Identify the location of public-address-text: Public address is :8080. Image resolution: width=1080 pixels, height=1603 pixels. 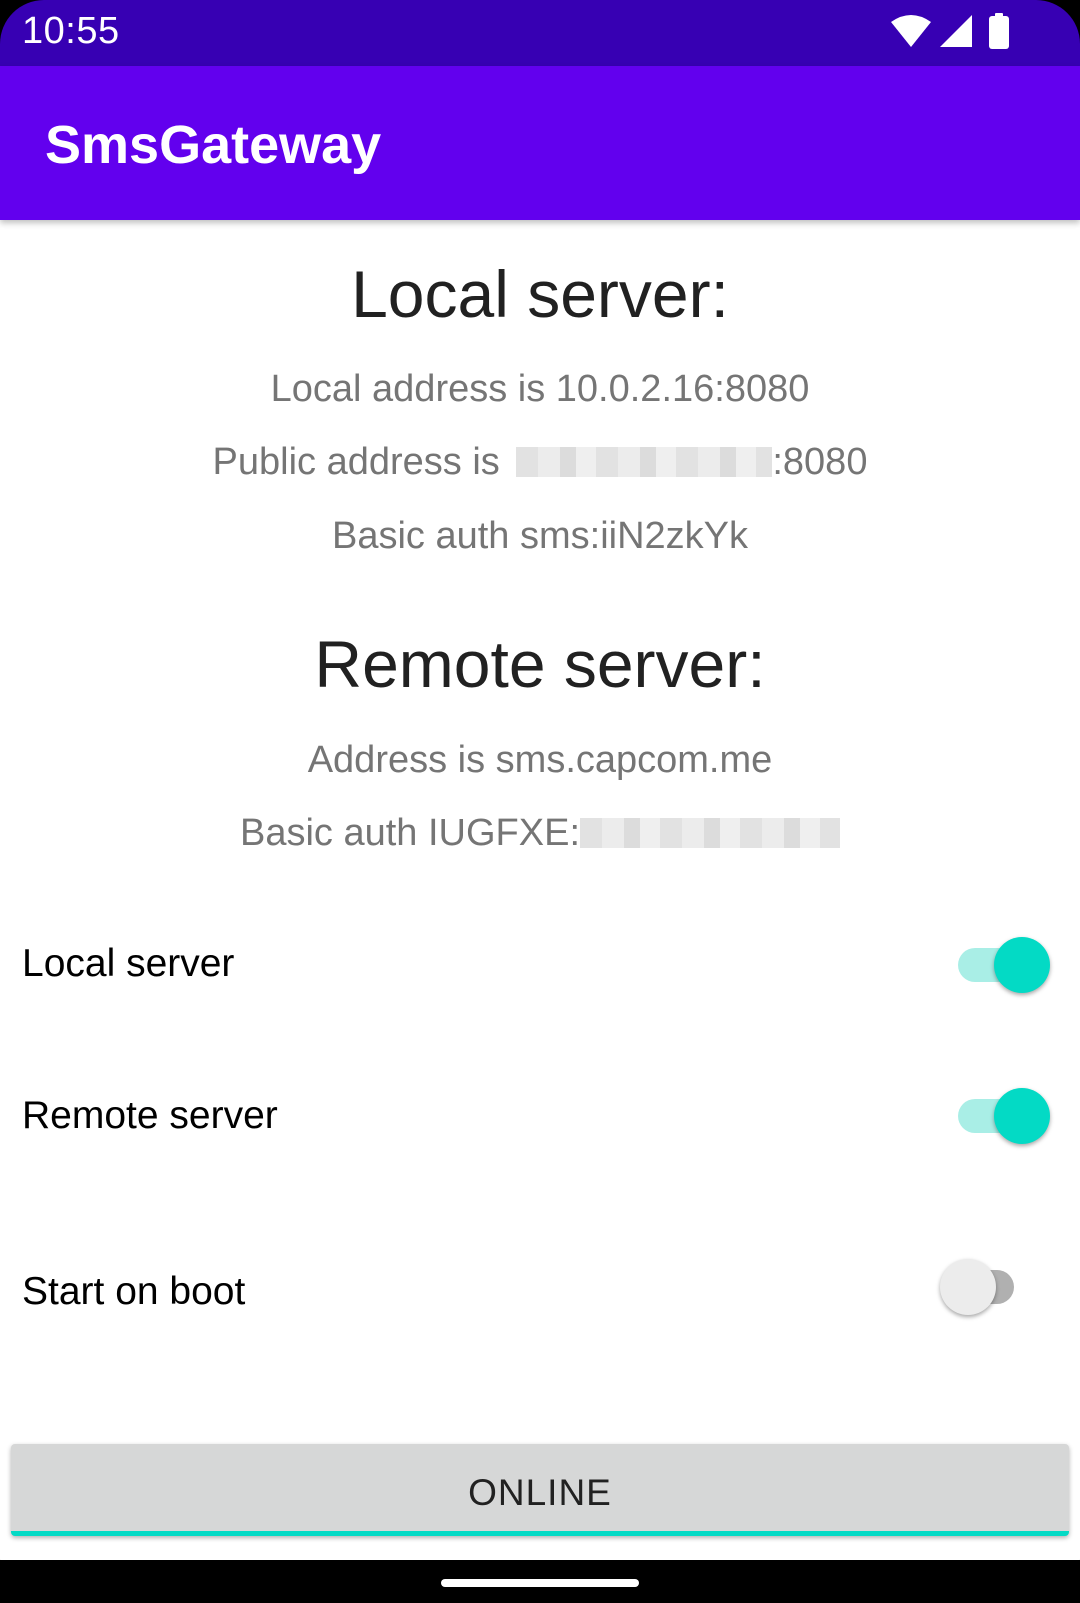
(540, 462).